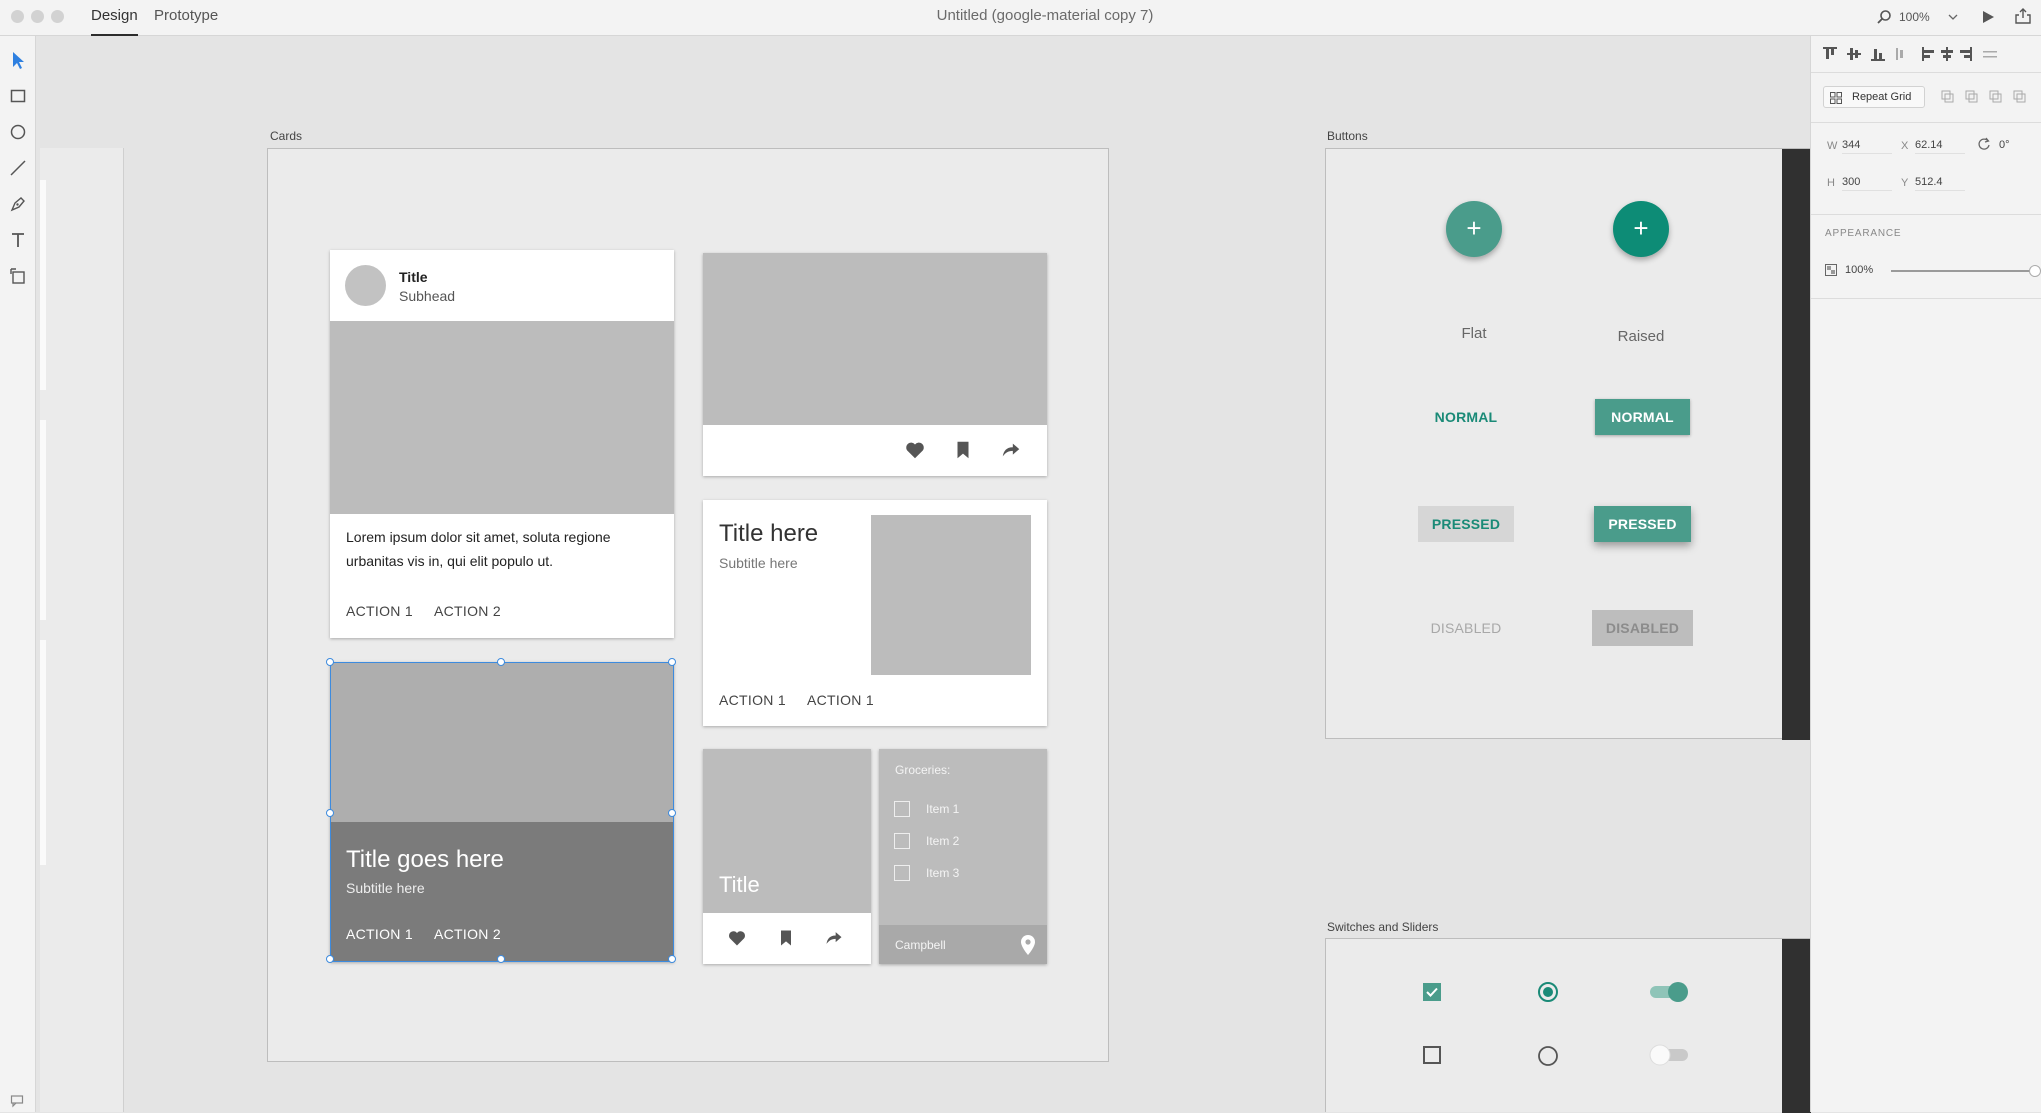 This screenshot has height=1113, width=2041. I want to click on search-icon, so click(1884, 17).